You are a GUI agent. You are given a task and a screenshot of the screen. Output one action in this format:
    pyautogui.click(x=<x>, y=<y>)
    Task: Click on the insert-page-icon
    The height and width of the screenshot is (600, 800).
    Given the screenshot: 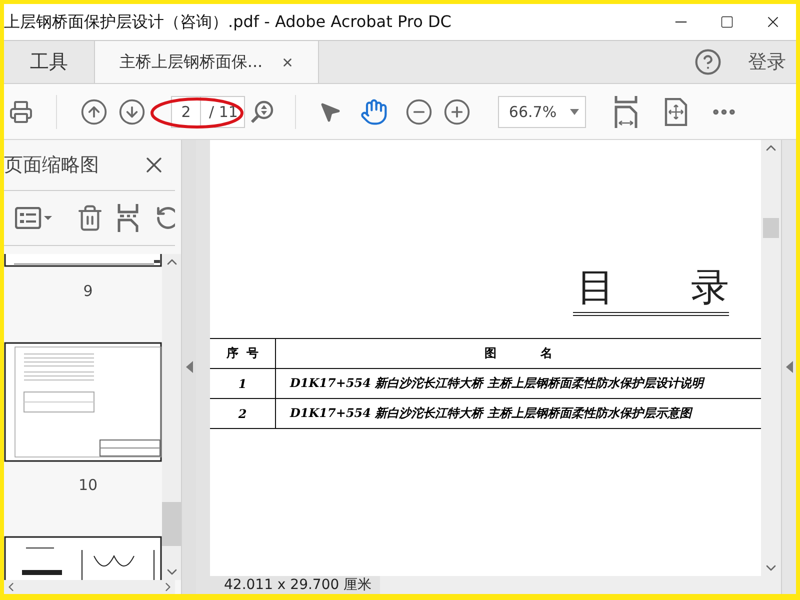 What is the action you would take?
    pyautogui.click(x=128, y=218)
    